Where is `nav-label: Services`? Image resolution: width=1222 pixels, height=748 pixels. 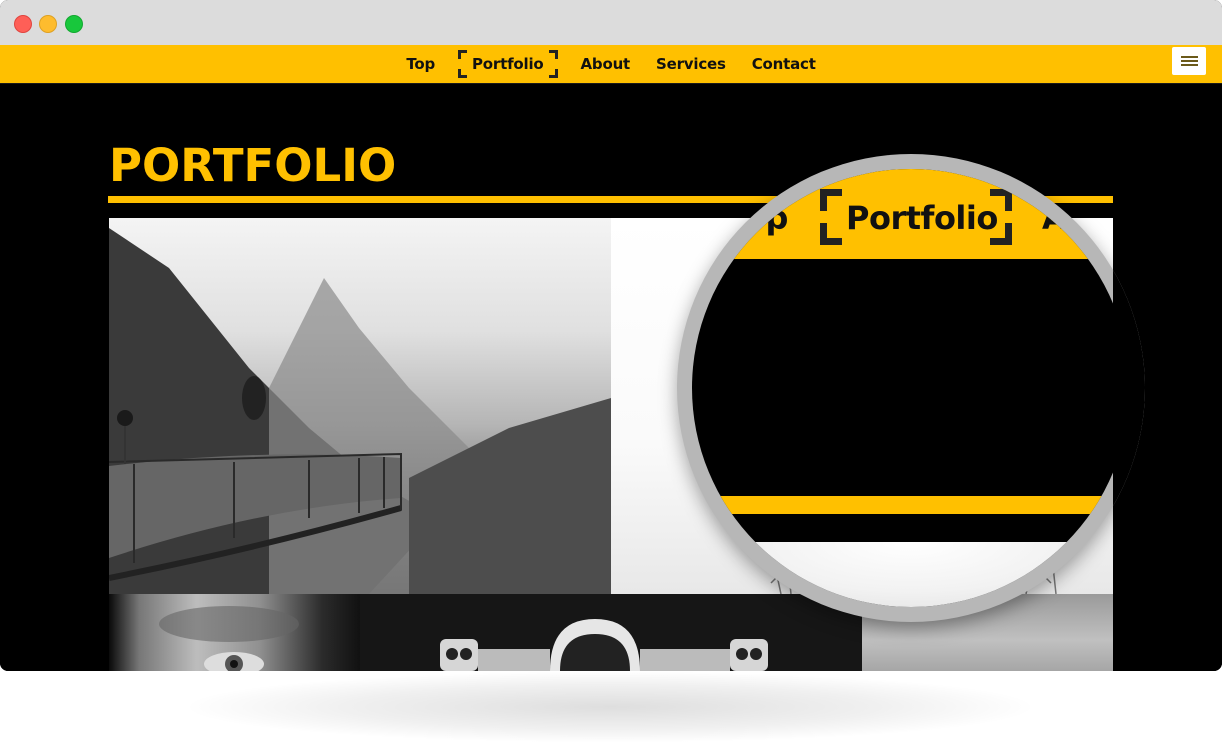
nav-label: Services is located at coordinates (691, 64).